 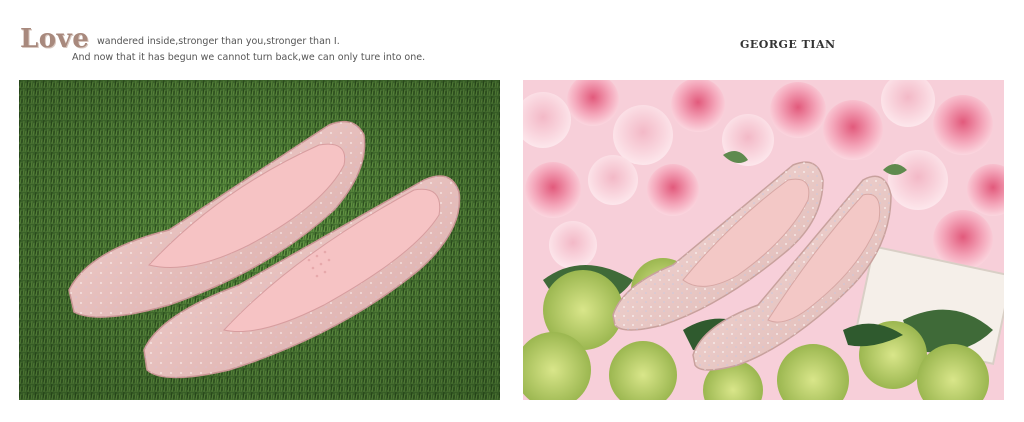 I want to click on brand-logo: GEORGE TIAN, so click(x=788, y=44).